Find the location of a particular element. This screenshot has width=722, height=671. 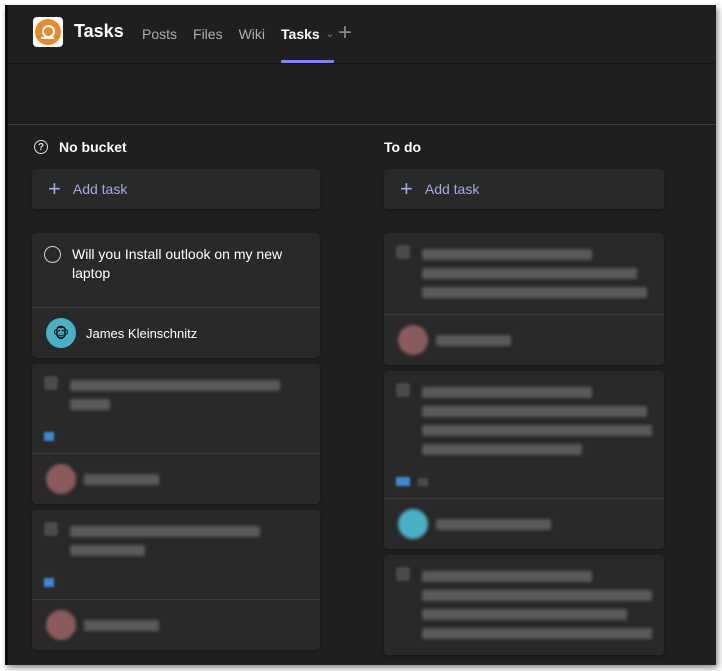

chevron-down-icon: ⌄ is located at coordinates (330, 34).